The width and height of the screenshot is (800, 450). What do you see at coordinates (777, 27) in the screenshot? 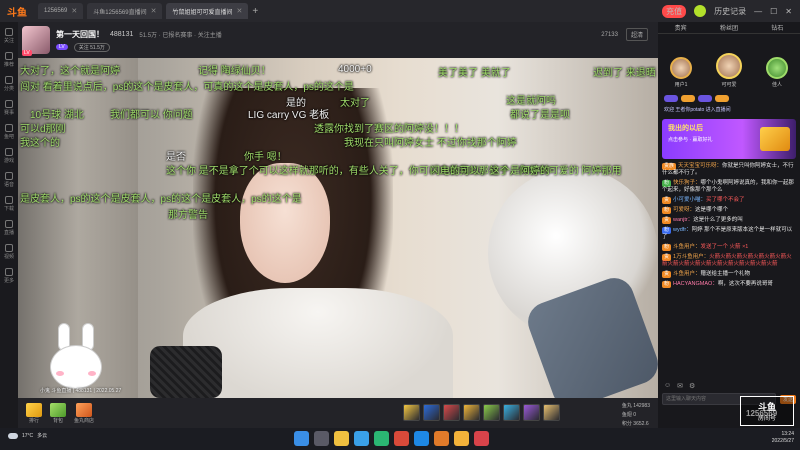
I see `tab-diamond: 钻石` at bounding box center [777, 27].